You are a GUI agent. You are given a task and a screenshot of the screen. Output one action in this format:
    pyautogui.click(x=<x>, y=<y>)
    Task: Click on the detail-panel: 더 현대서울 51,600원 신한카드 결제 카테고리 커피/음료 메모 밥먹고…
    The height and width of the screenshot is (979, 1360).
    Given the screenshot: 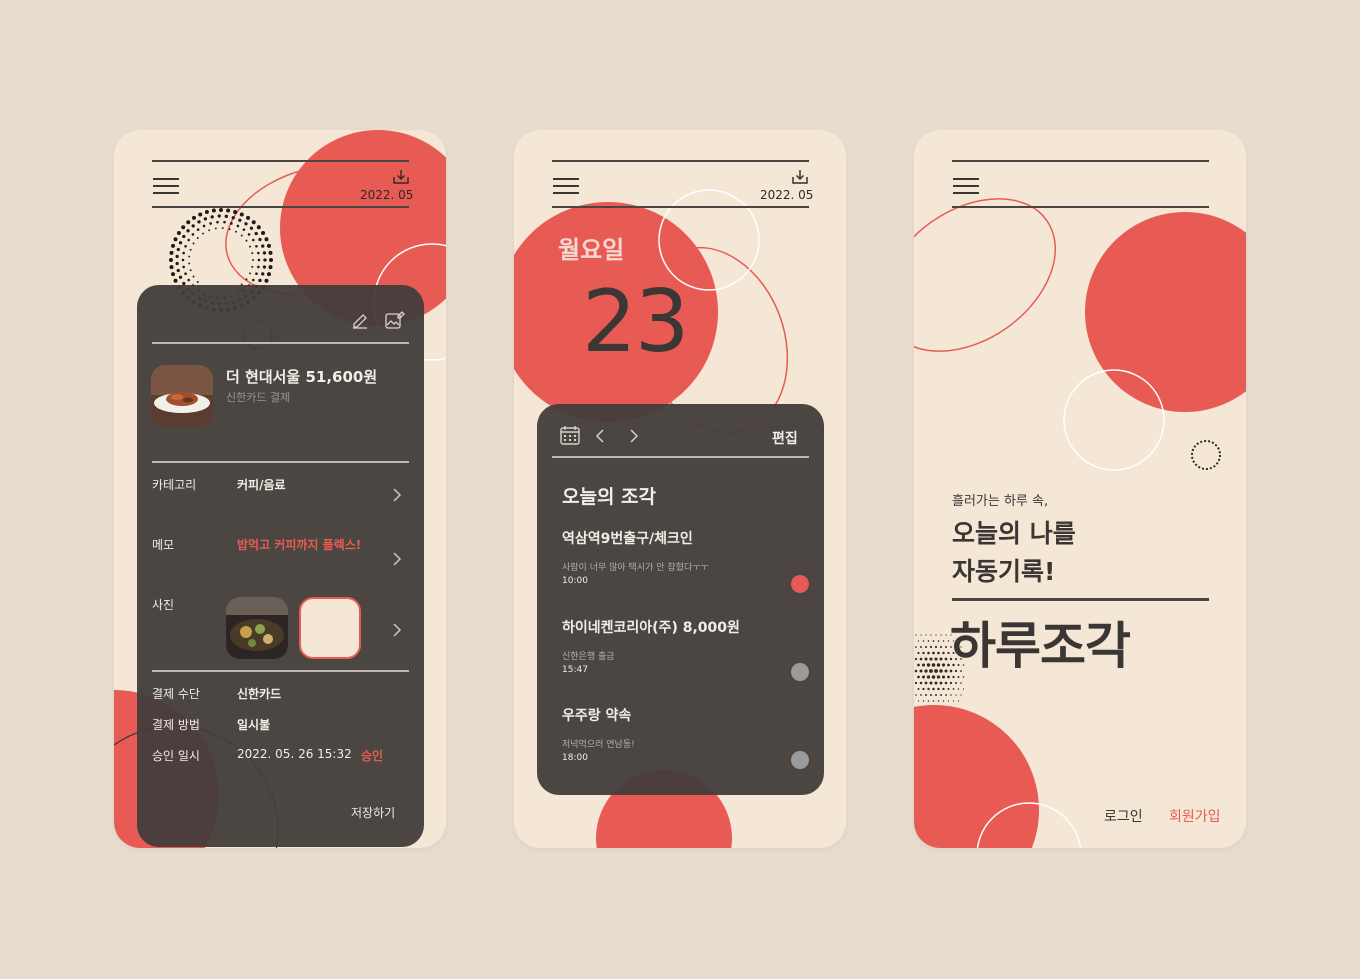 What is the action you would take?
    pyautogui.click(x=280, y=566)
    